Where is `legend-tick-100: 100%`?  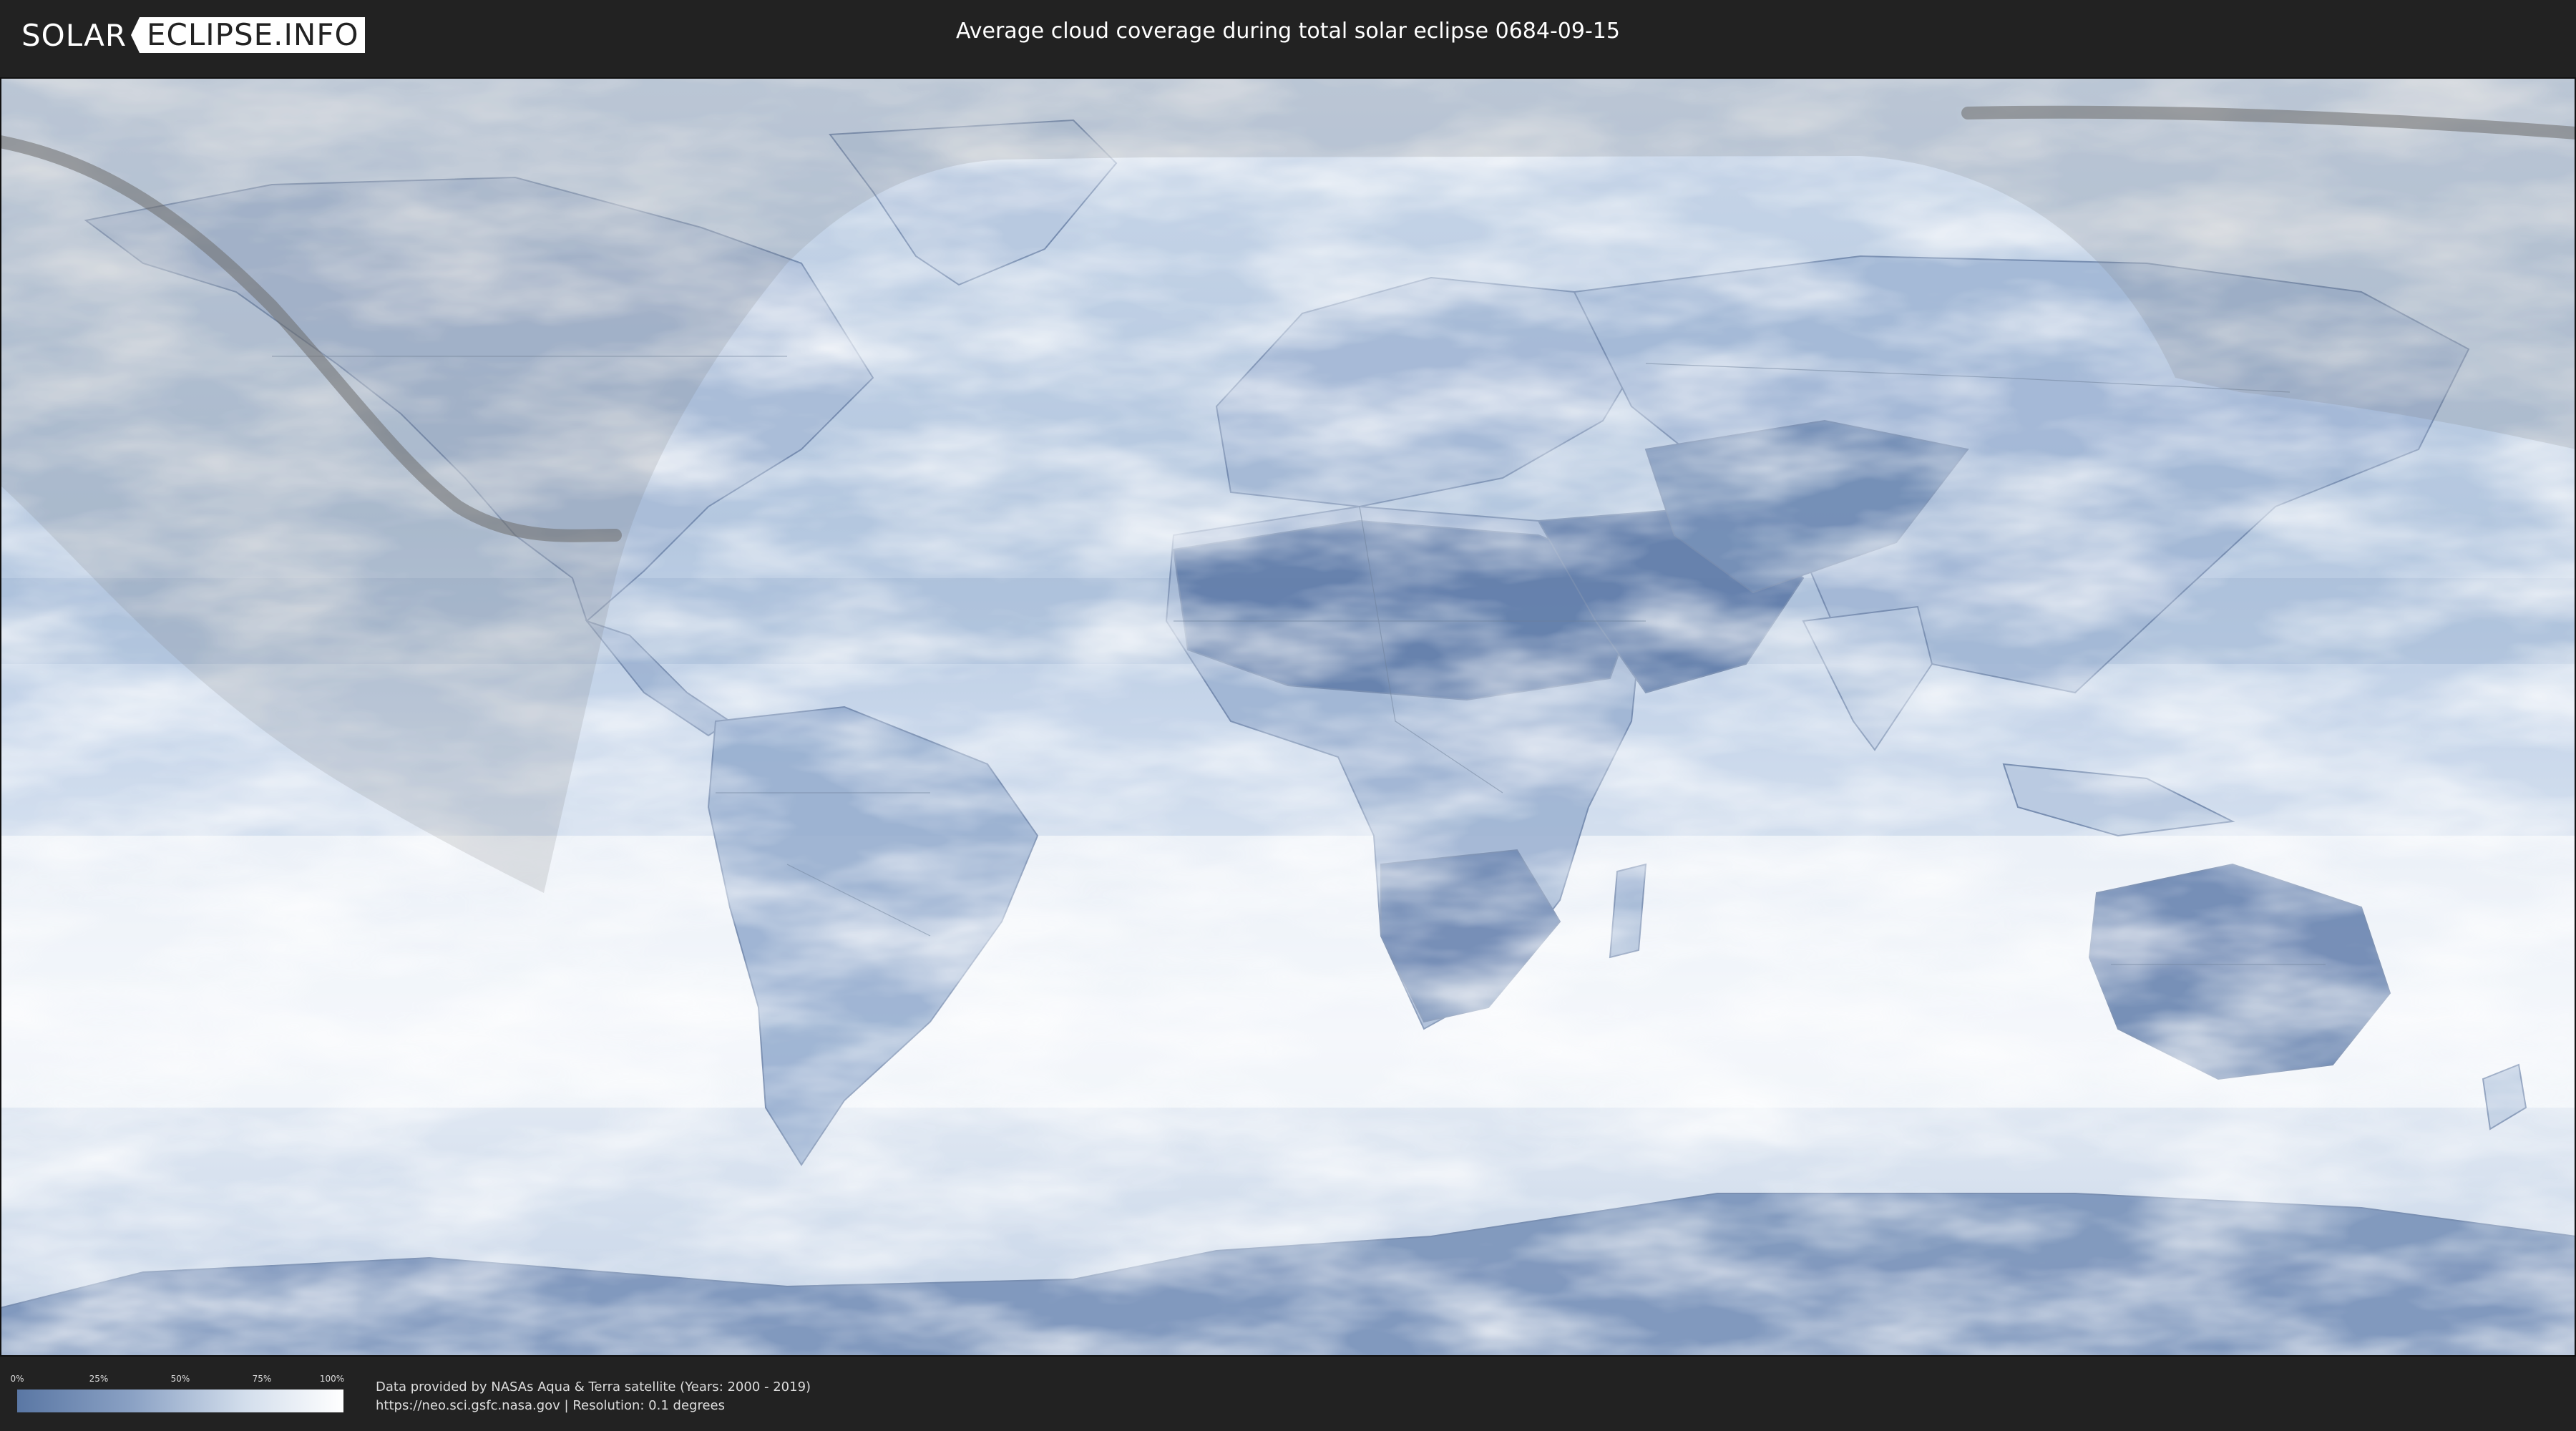 legend-tick-100: 100% is located at coordinates (332, 1379).